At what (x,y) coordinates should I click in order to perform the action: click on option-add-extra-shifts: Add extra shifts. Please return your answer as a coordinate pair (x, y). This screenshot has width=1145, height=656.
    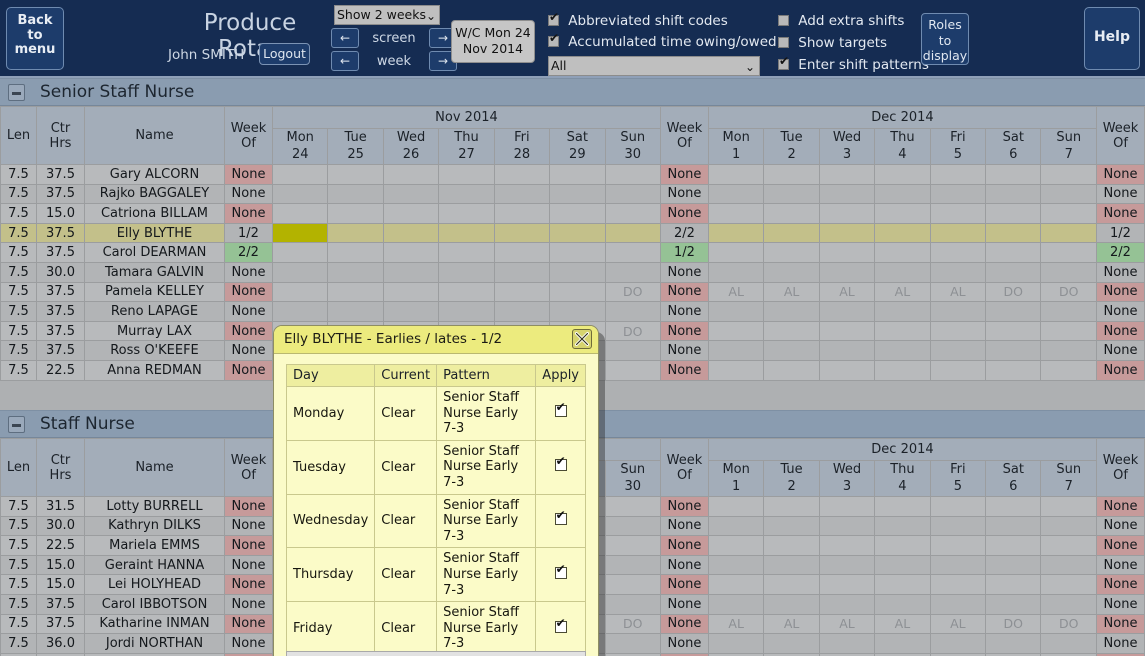
    Looking at the image, I should click on (841, 21).